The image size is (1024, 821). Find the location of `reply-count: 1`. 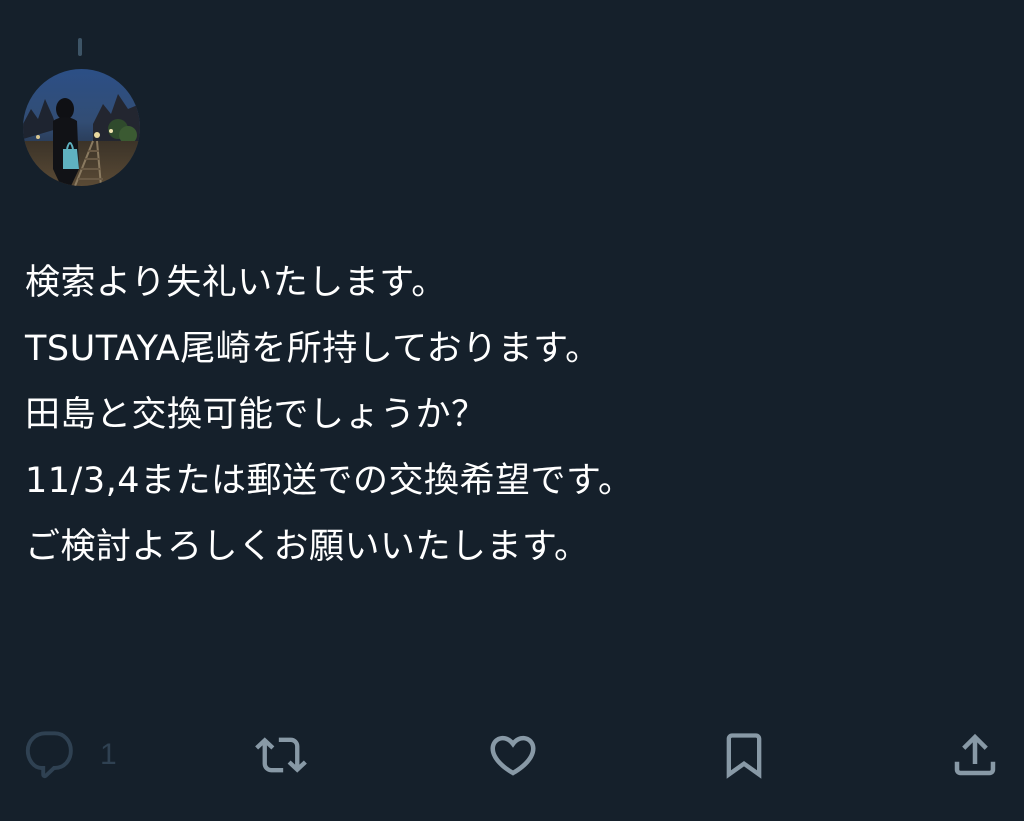

reply-count: 1 is located at coordinates (108, 754).